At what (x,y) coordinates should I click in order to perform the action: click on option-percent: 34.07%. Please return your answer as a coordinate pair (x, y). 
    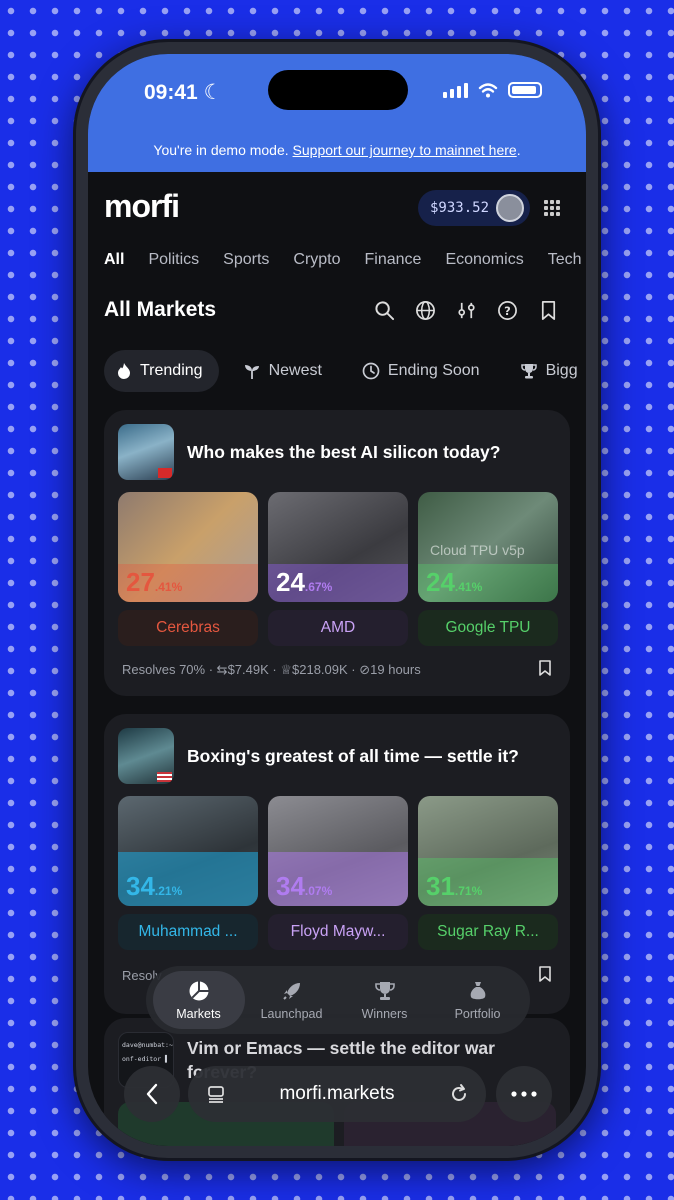
    Looking at the image, I should click on (304, 886).